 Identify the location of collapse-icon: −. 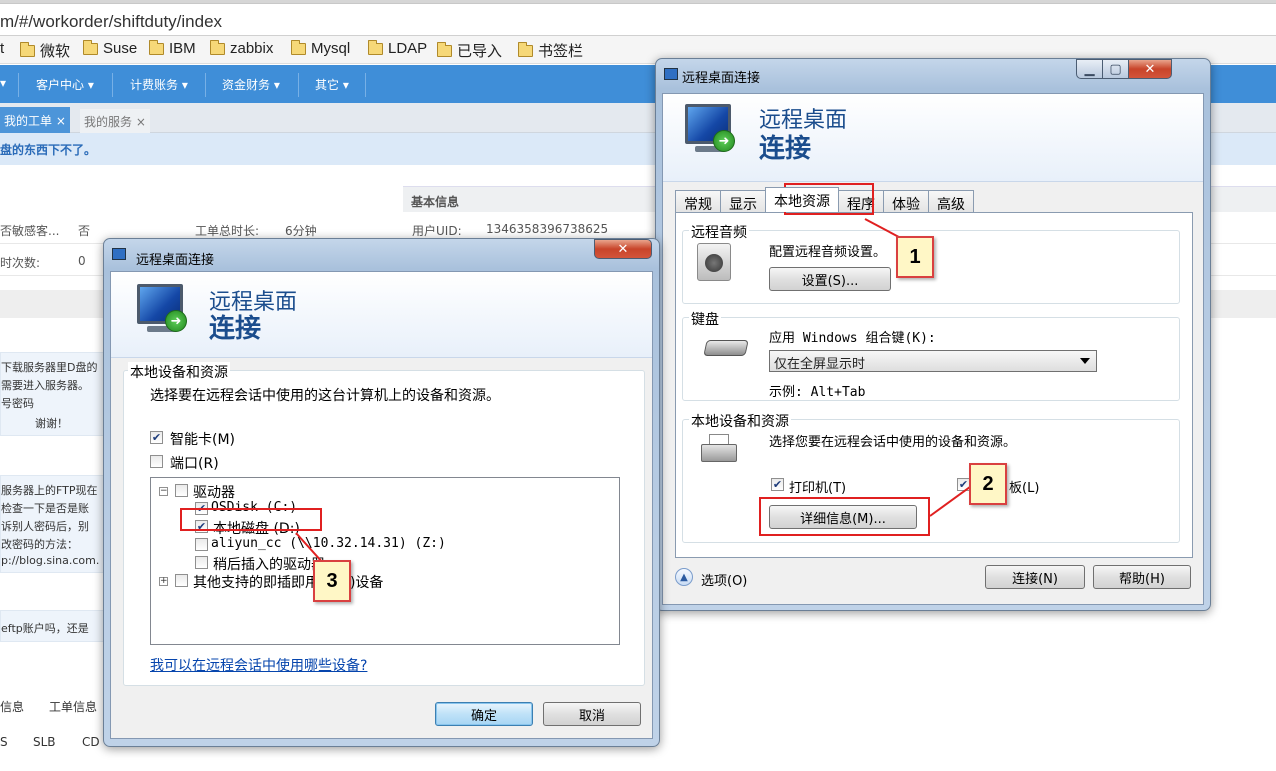
(163, 491).